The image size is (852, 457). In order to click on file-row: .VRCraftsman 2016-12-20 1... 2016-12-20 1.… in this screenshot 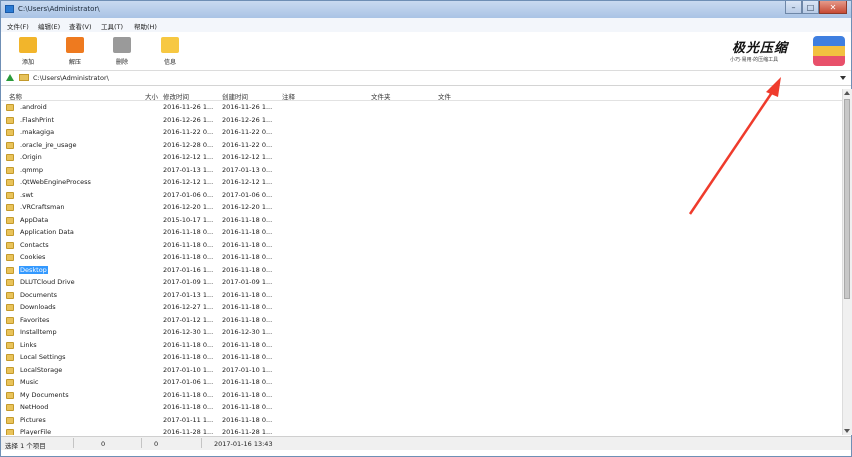, I will do `click(421, 207)`.